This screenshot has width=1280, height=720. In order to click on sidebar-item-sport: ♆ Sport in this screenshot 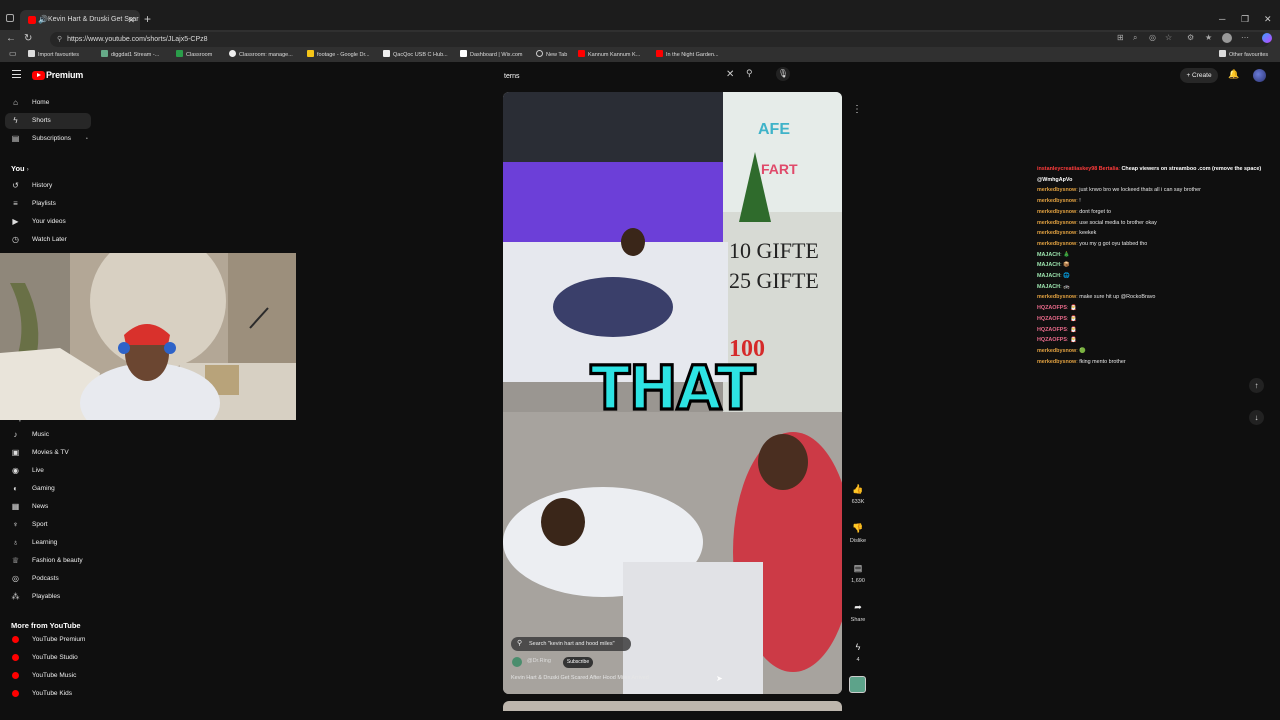, I will do `click(48, 525)`.